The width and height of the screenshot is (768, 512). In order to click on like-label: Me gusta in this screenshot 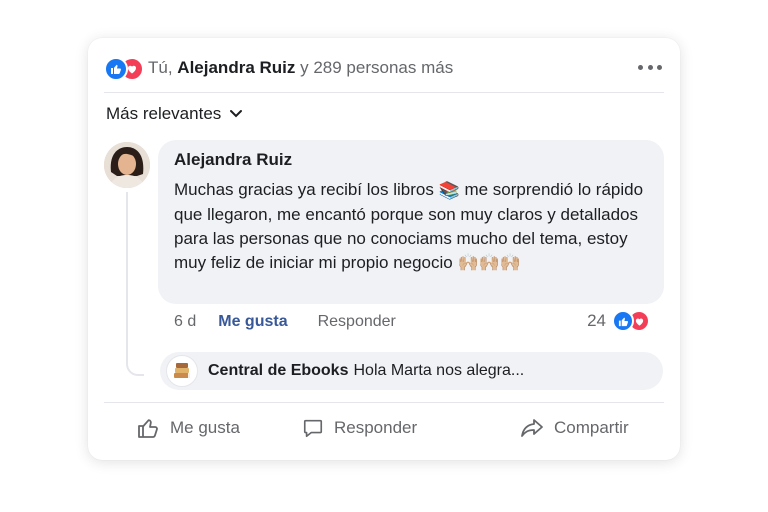, I will do `click(205, 427)`.